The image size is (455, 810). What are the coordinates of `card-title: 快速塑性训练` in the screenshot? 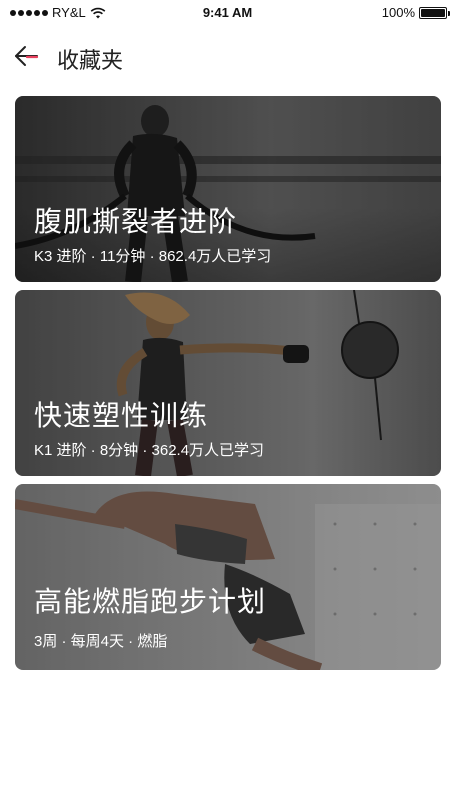 It's located at (121, 415).